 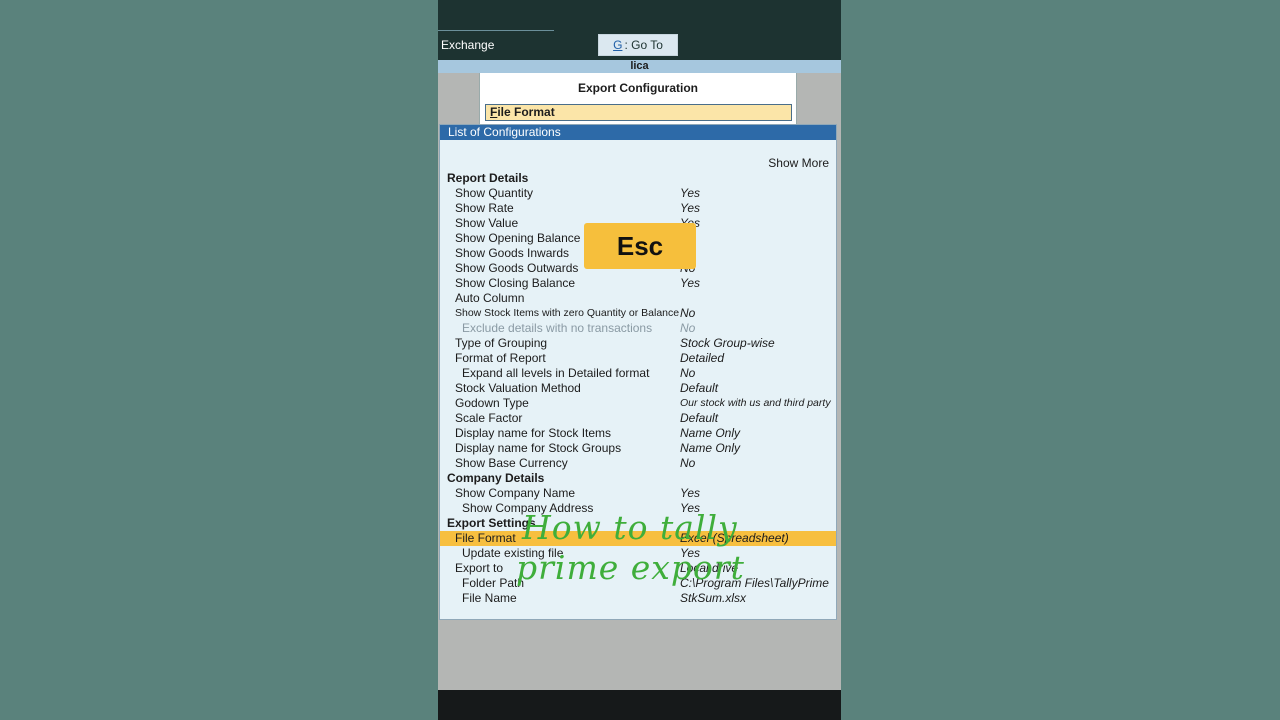 What do you see at coordinates (494, 193) in the screenshot?
I see `config-label: Show Quantity` at bounding box center [494, 193].